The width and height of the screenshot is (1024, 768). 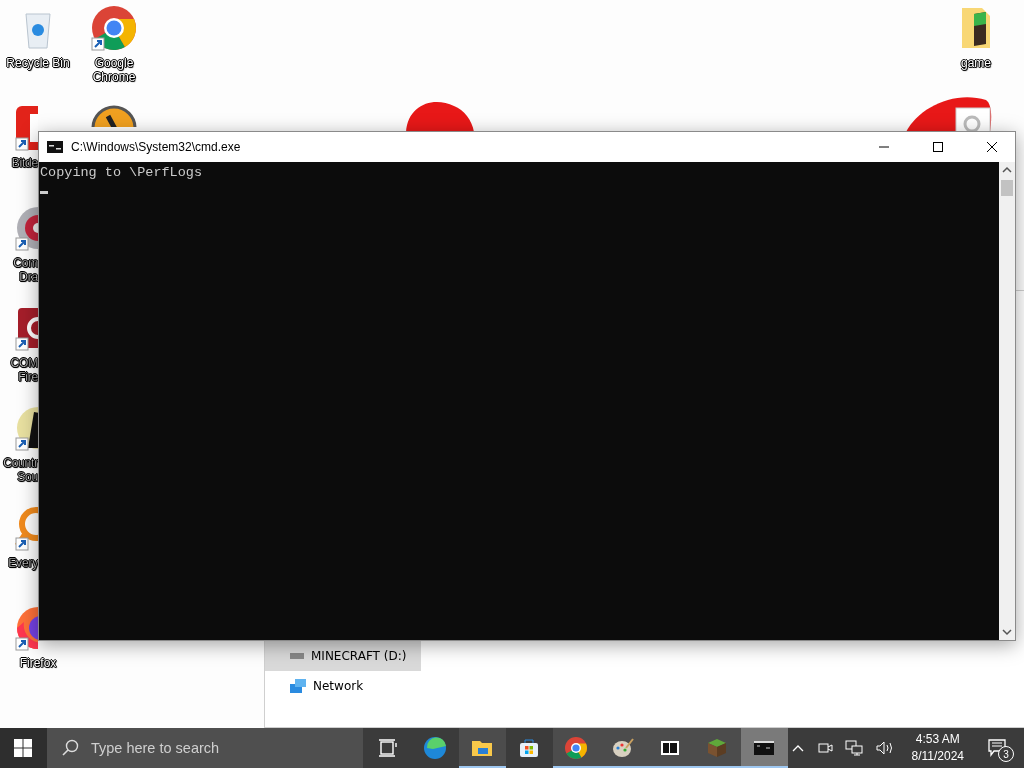 What do you see at coordinates (343, 686) in the screenshot?
I see `nav-item: Network` at bounding box center [343, 686].